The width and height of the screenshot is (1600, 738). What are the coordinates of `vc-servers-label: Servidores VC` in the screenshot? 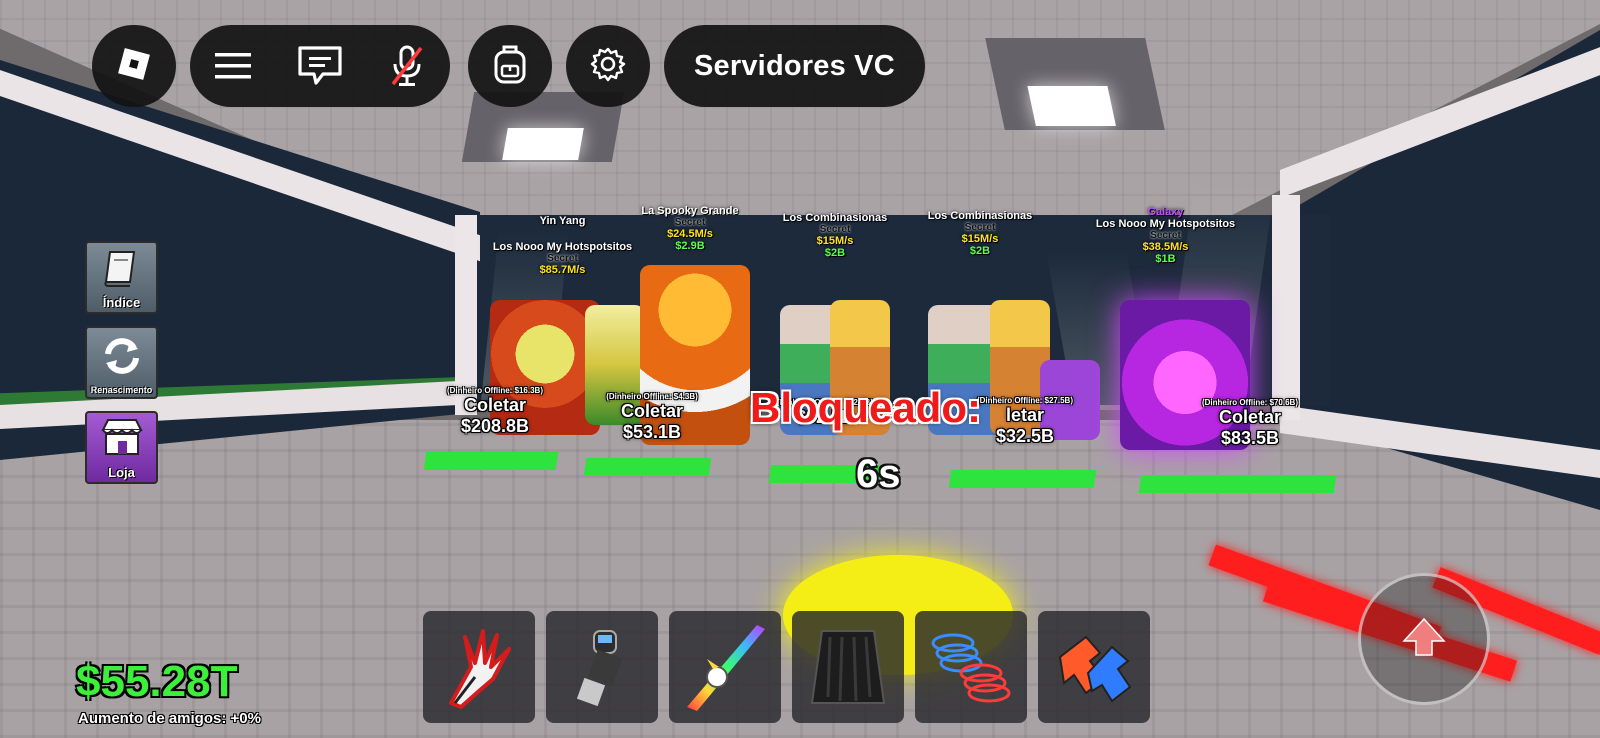 It's located at (794, 65).